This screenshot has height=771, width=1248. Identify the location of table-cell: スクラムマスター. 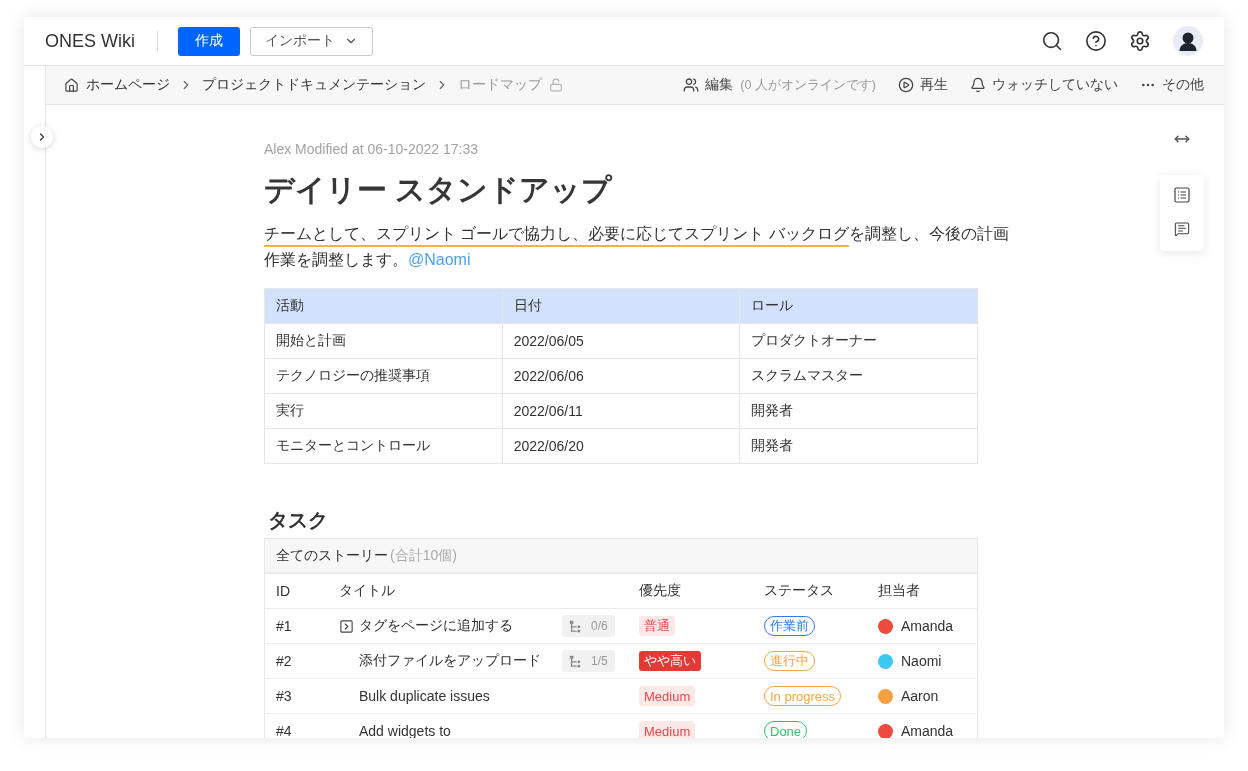
(859, 376).